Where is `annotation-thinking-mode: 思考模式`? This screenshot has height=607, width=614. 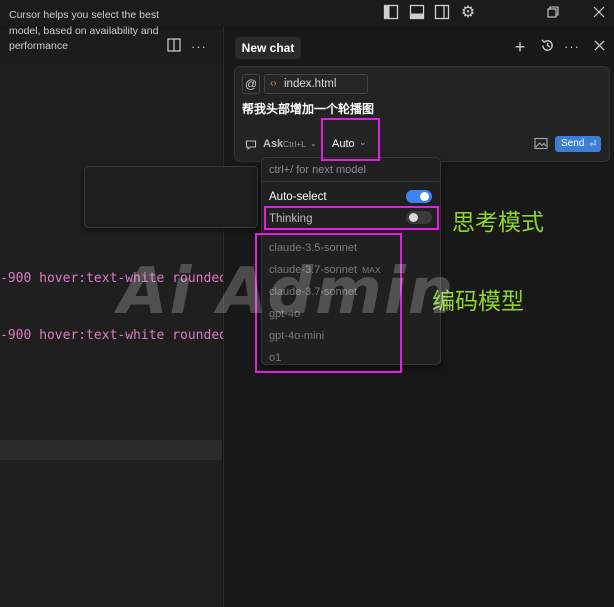 annotation-thinking-mode: 思考模式 is located at coordinates (498, 223).